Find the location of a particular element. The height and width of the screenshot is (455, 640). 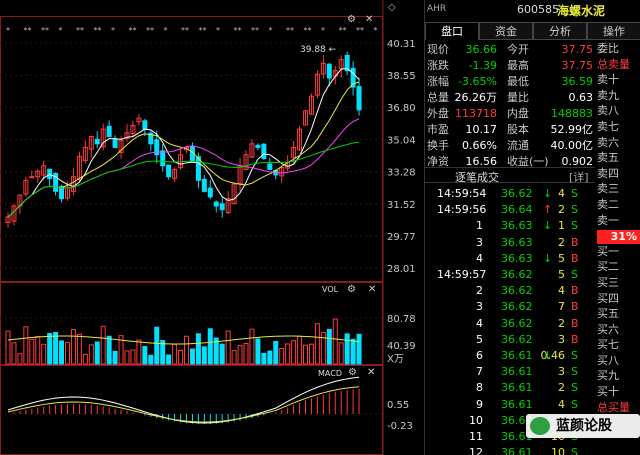

stat-row: 涨幅 -3.65% 最低 36.59 is located at coordinates (510, 82).